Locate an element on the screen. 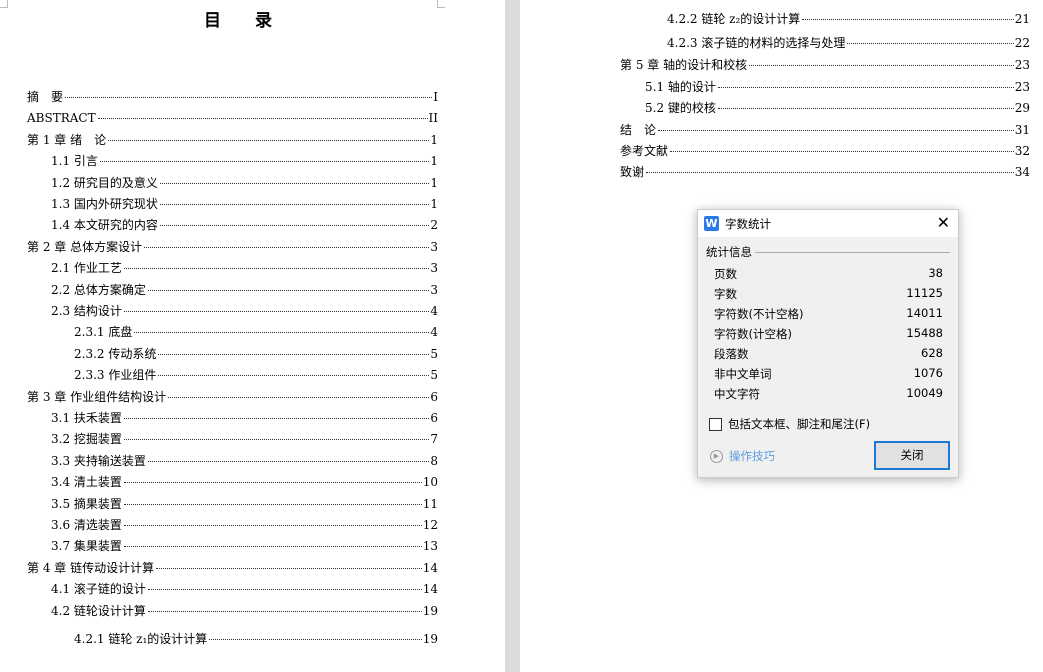 The height and width of the screenshot is (672, 1043). toc-entry: 摘 要I is located at coordinates (232, 97).